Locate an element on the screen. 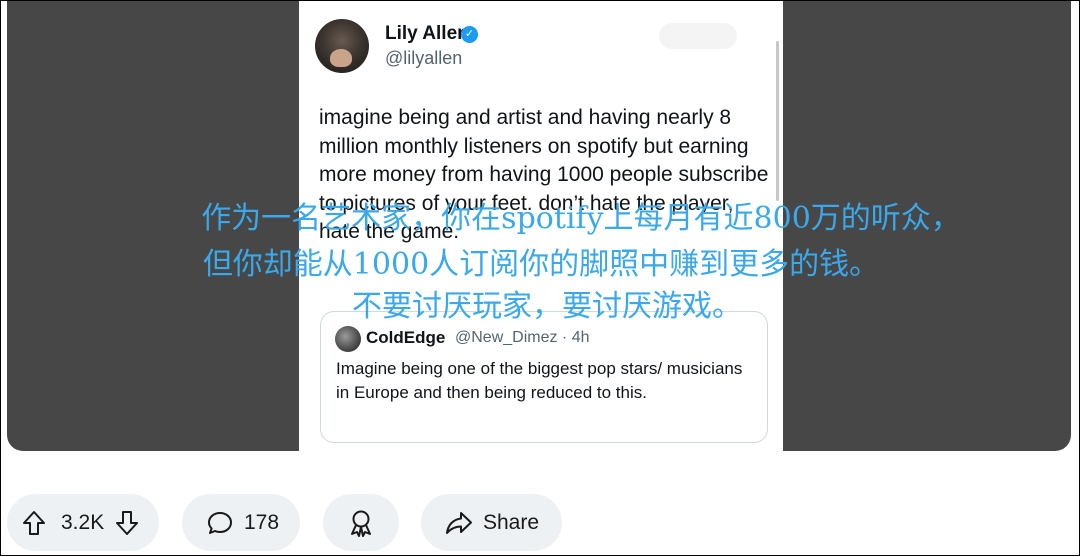 The image size is (1080, 556). subtitle-line-3: 不要讨厌玩家，要讨厌游戏。 is located at coordinates (547, 306).